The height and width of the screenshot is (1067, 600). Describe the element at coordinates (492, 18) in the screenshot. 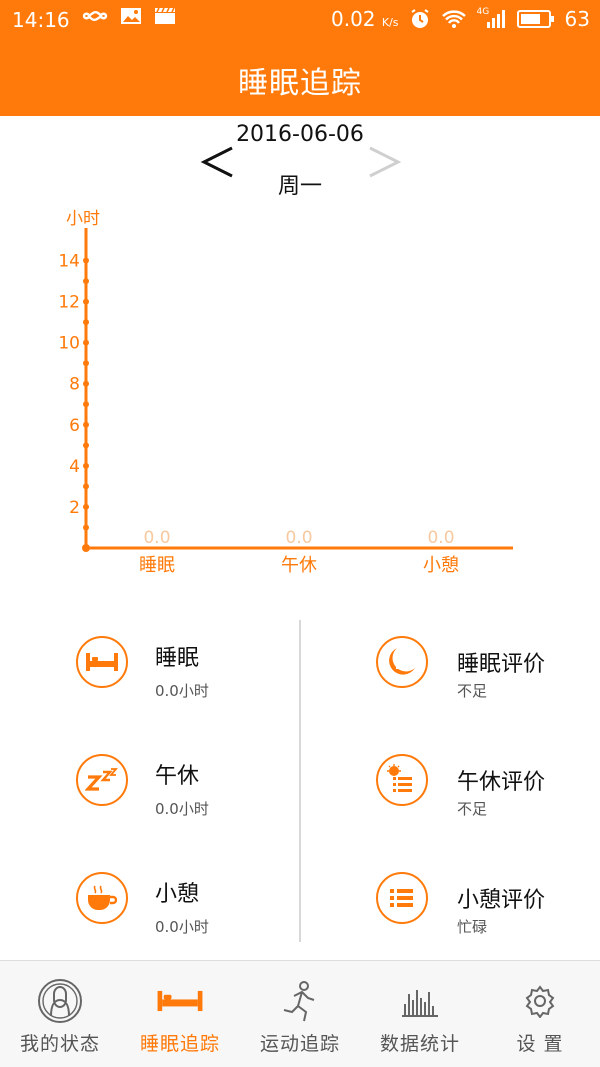

I see `signal-icon: 4G` at that location.